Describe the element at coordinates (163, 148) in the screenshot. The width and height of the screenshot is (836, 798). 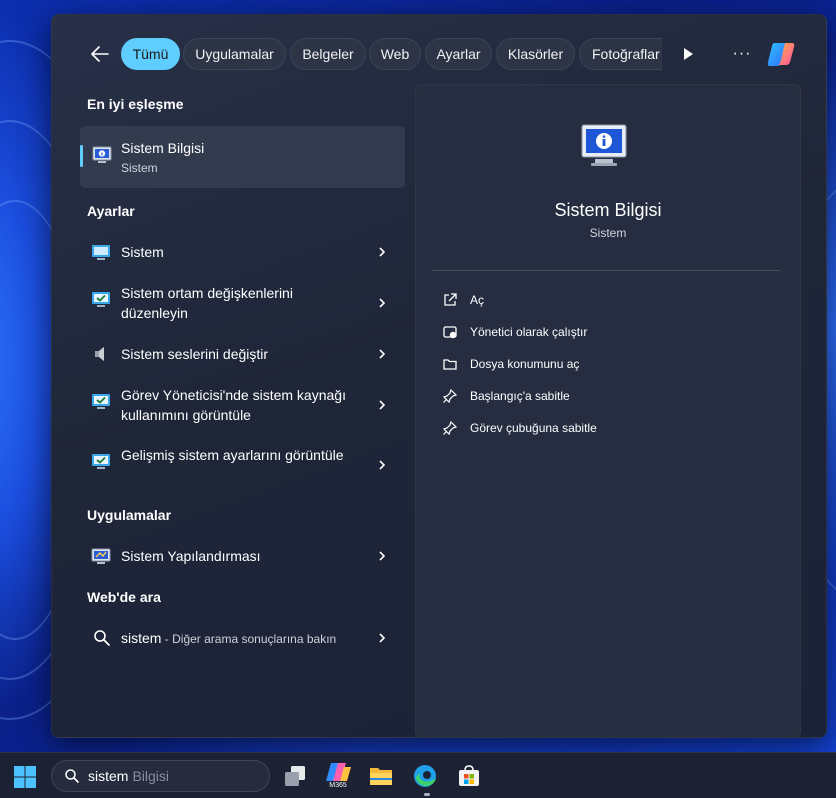
I see `best-match-title: Sistem Bilgisi` at that location.